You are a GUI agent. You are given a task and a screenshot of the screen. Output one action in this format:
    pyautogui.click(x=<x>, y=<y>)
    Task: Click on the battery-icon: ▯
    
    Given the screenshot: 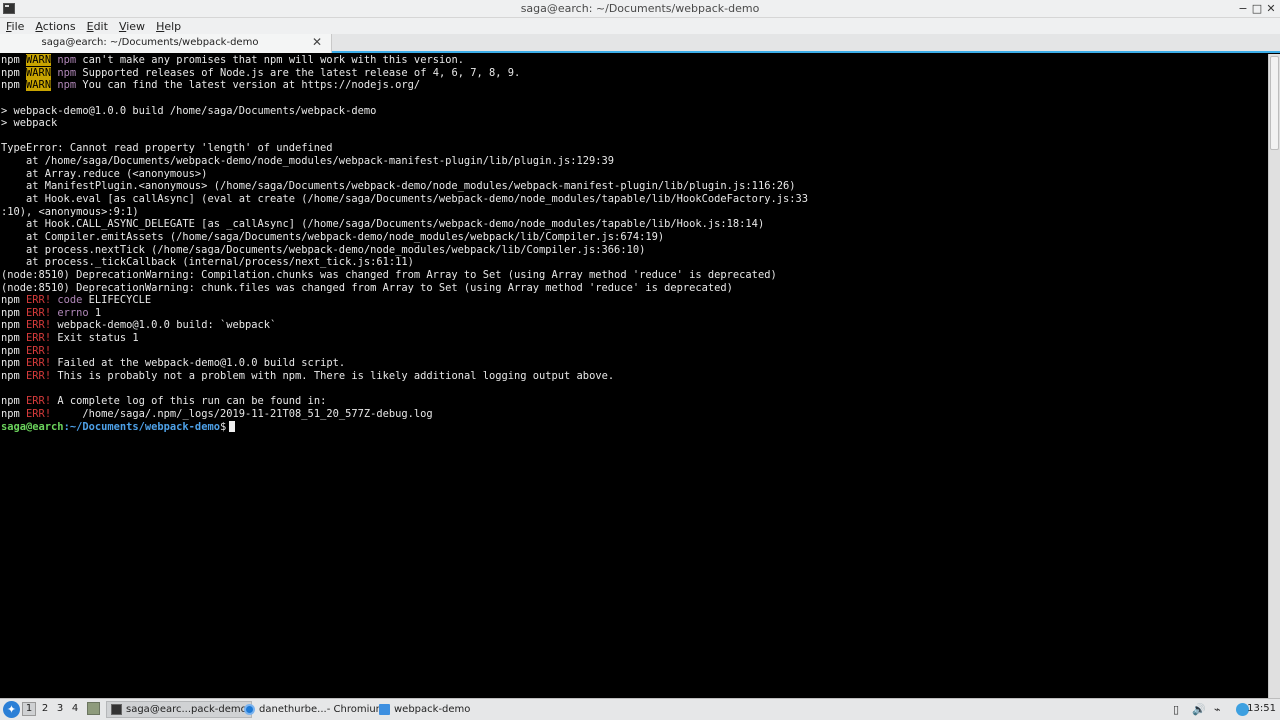 What is the action you would take?
    pyautogui.click(x=1176, y=709)
    